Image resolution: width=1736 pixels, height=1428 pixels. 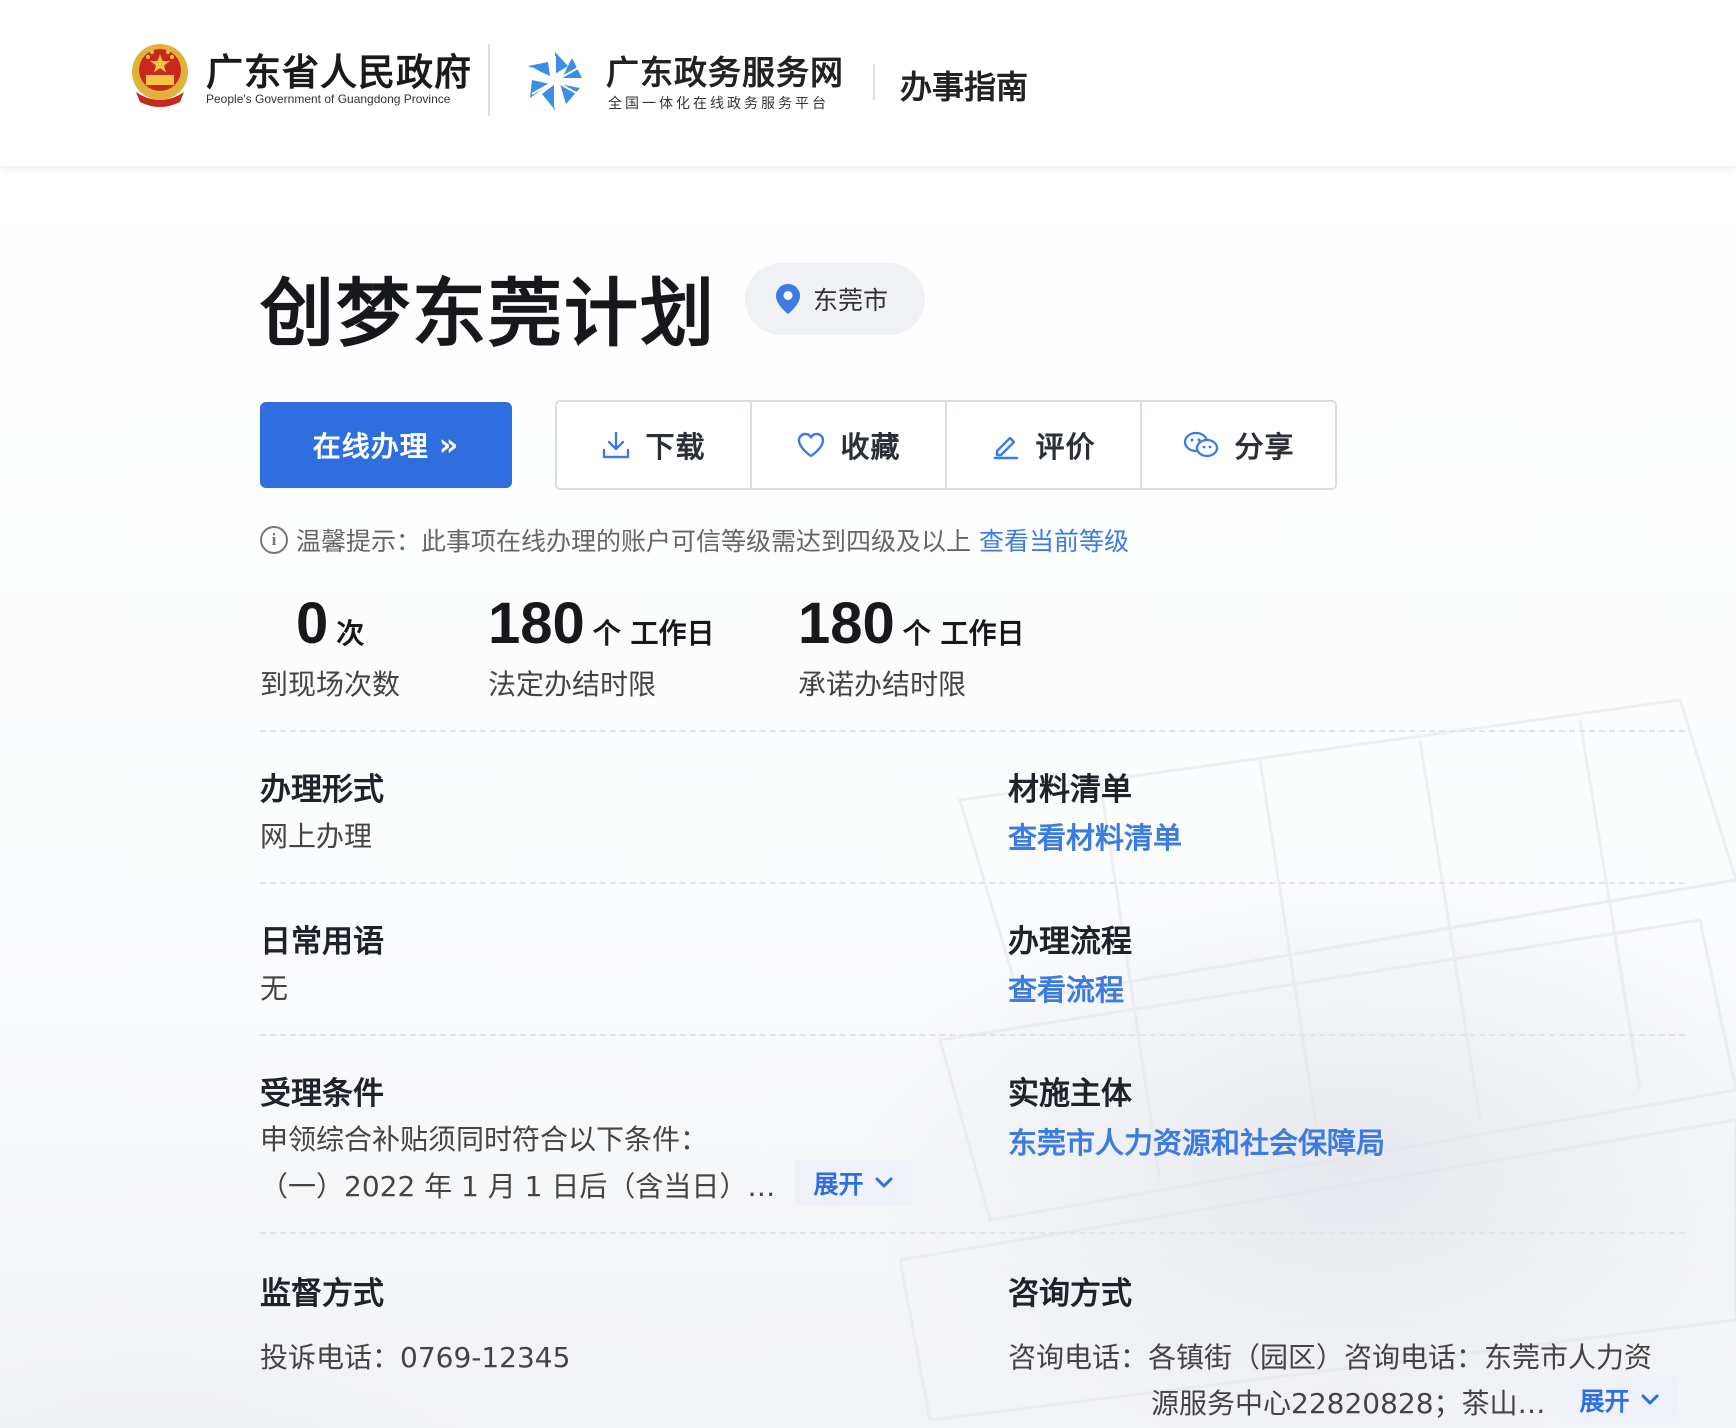 What do you see at coordinates (964, 87) in the screenshot?
I see `section-title: 办事指南` at bounding box center [964, 87].